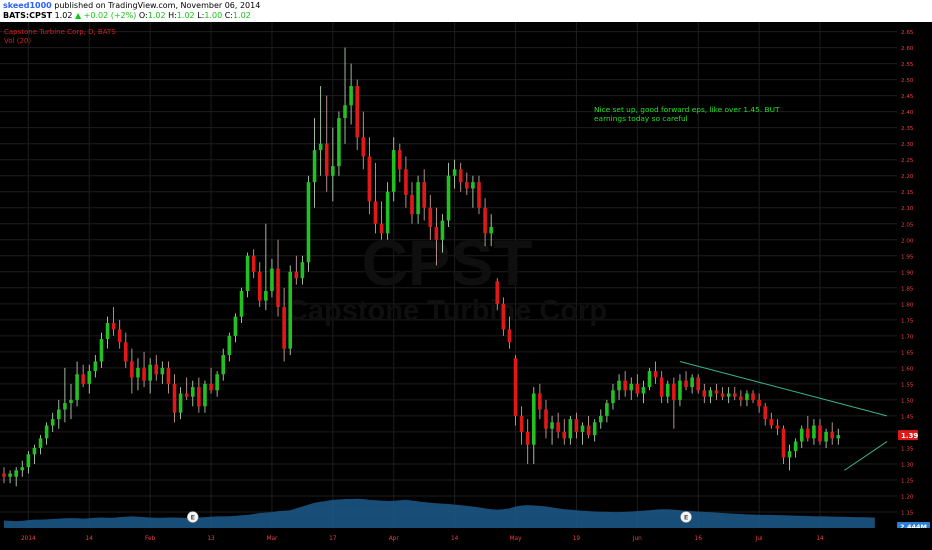 The width and height of the screenshot is (932, 550). Describe the element at coordinates (516, 539) in the screenshot. I see `time-tick-label: May` at that location.